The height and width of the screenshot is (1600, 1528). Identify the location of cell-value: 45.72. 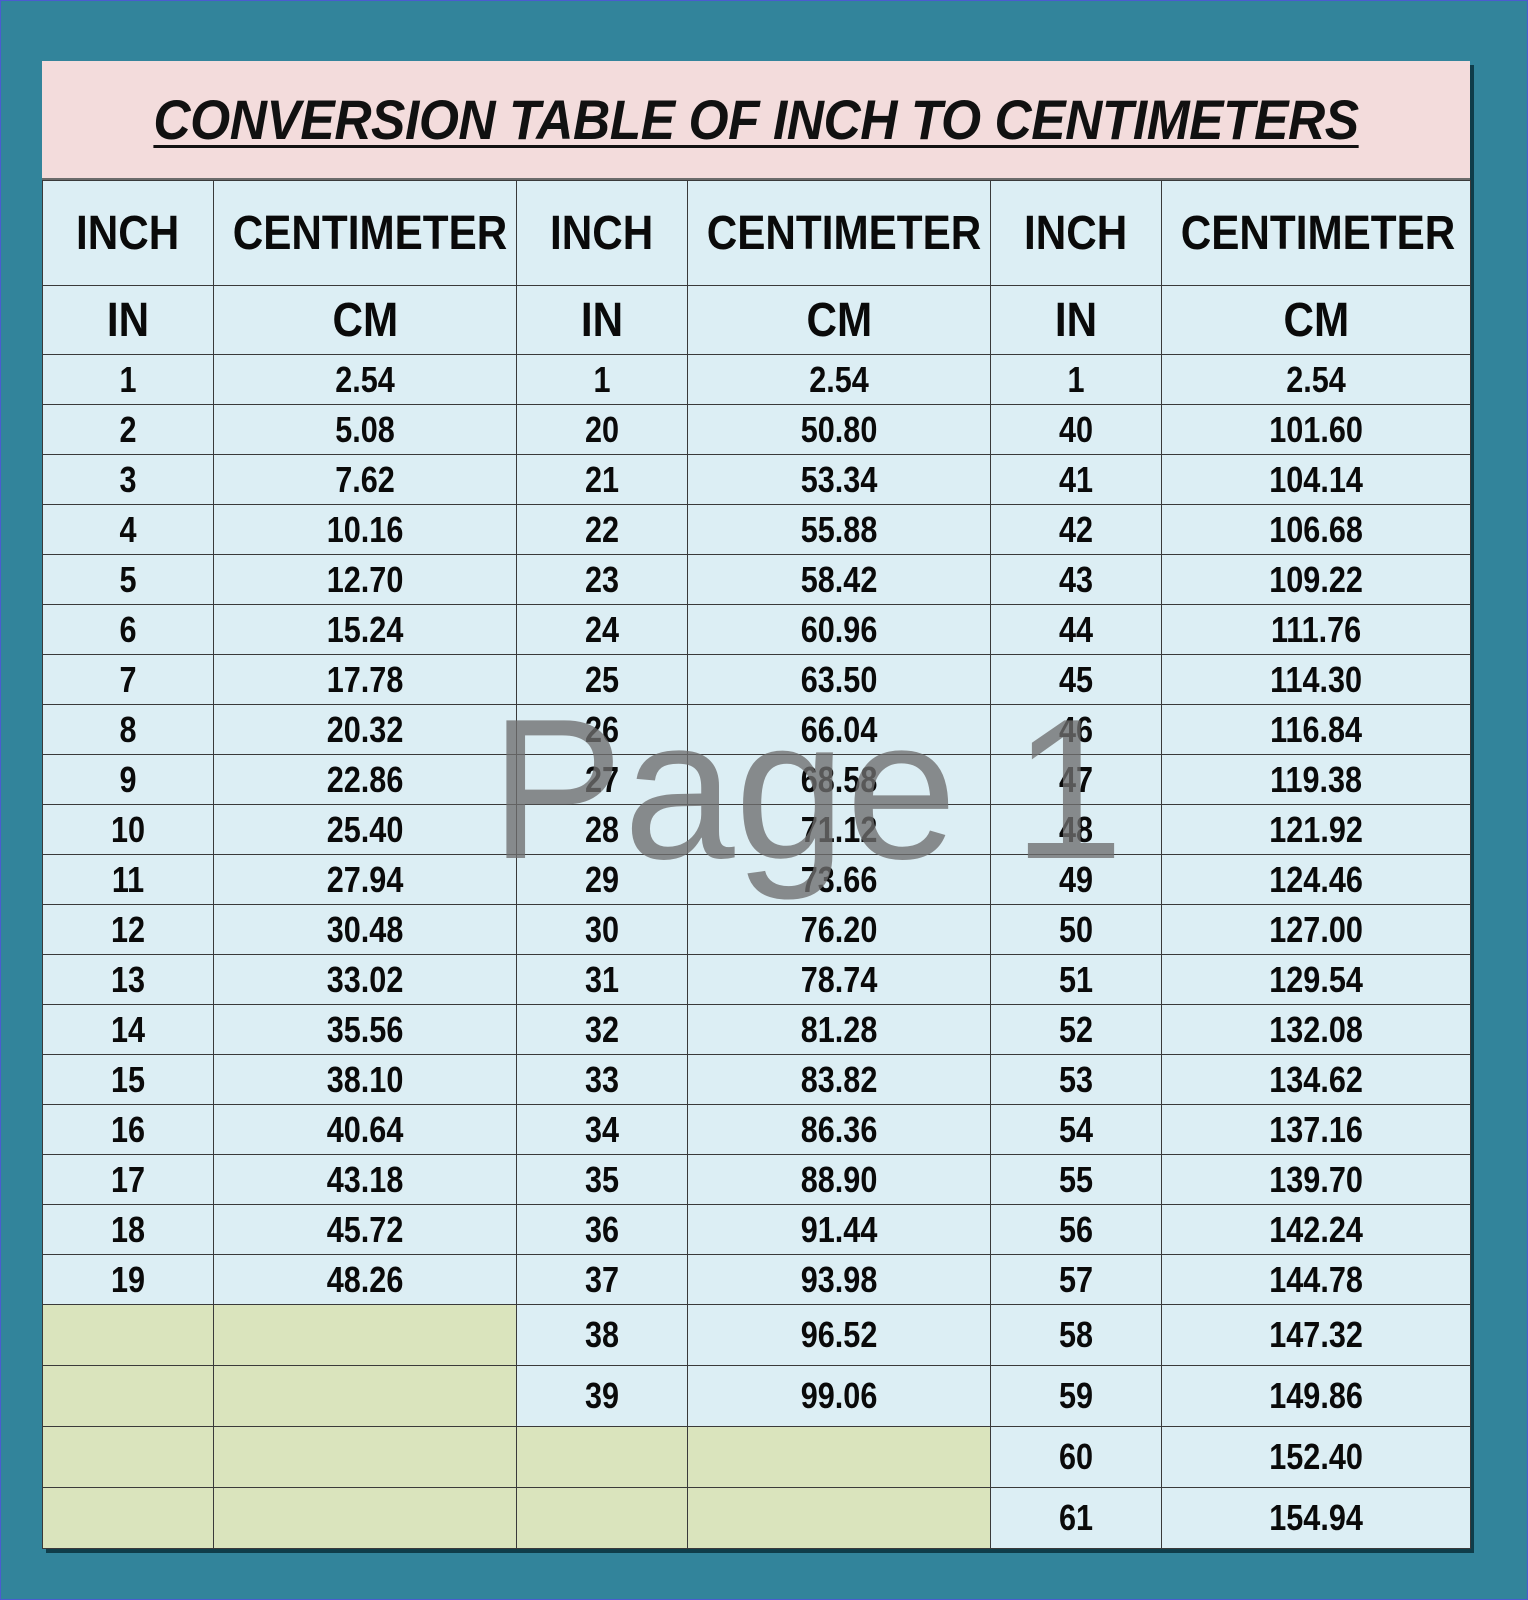
(365, 1229).